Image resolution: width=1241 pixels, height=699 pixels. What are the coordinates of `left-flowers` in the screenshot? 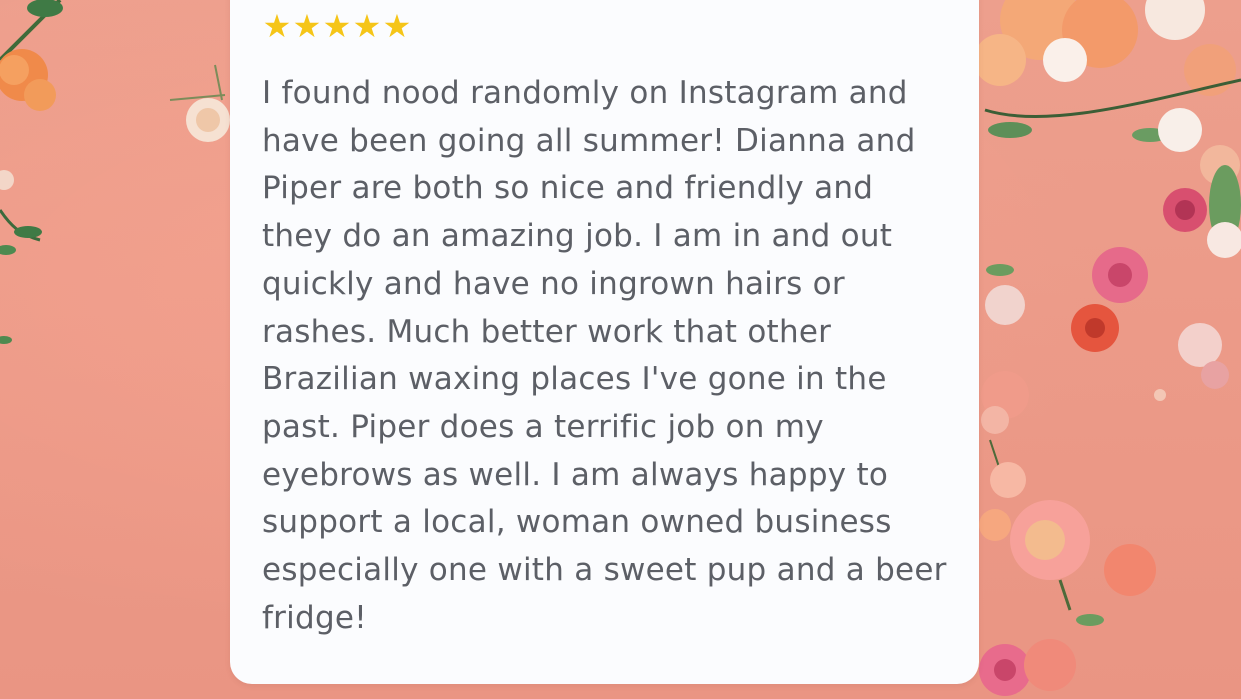 It's located at (115, 172).